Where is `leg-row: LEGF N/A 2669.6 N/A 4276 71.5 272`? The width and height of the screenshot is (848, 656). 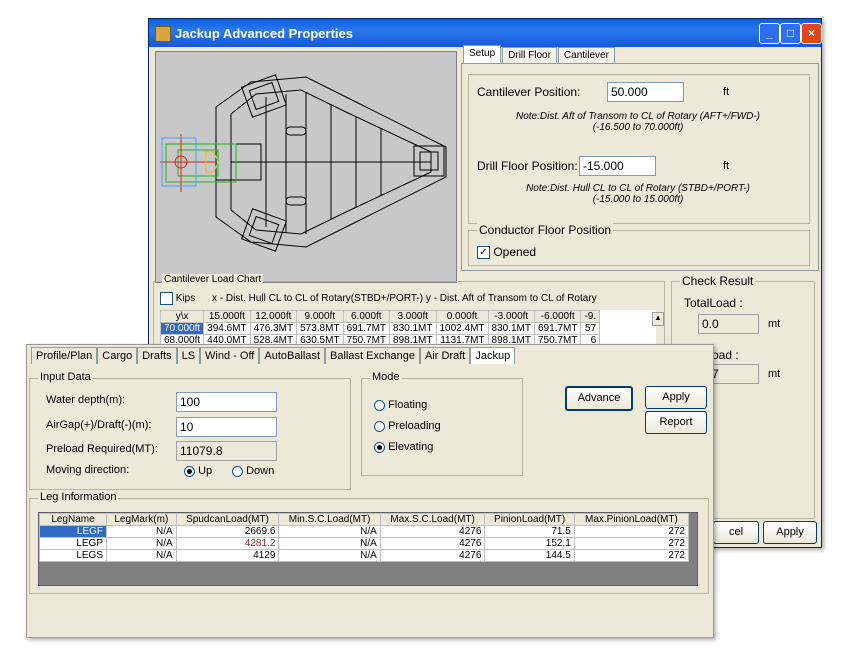
leg-row: LEGF N/A 2669.6 N/A 4276 71.5 272 is located at coordinates (364, 531).